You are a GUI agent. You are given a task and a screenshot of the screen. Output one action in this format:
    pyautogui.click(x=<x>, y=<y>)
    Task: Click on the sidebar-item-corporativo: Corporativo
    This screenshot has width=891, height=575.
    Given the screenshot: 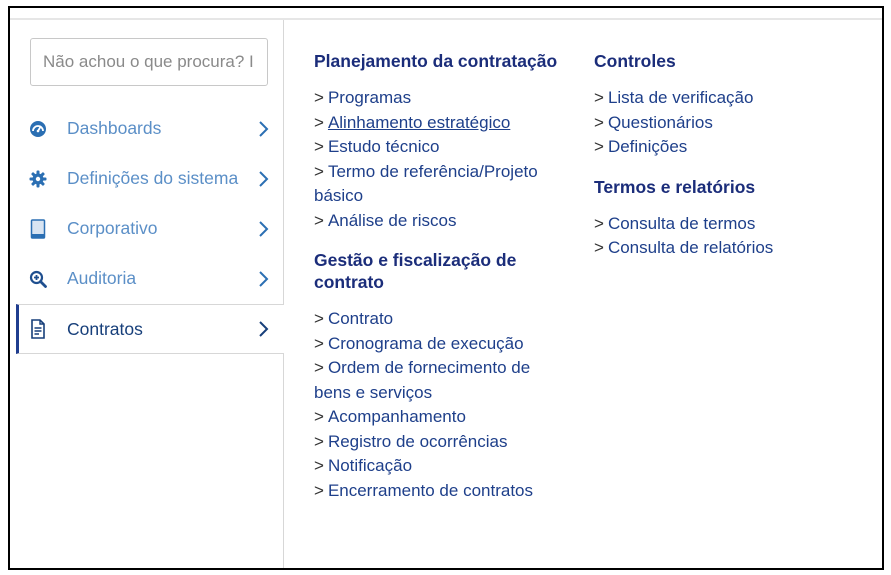 What is the action you would take?
    pyautogui.click(x=150, y=229)
    